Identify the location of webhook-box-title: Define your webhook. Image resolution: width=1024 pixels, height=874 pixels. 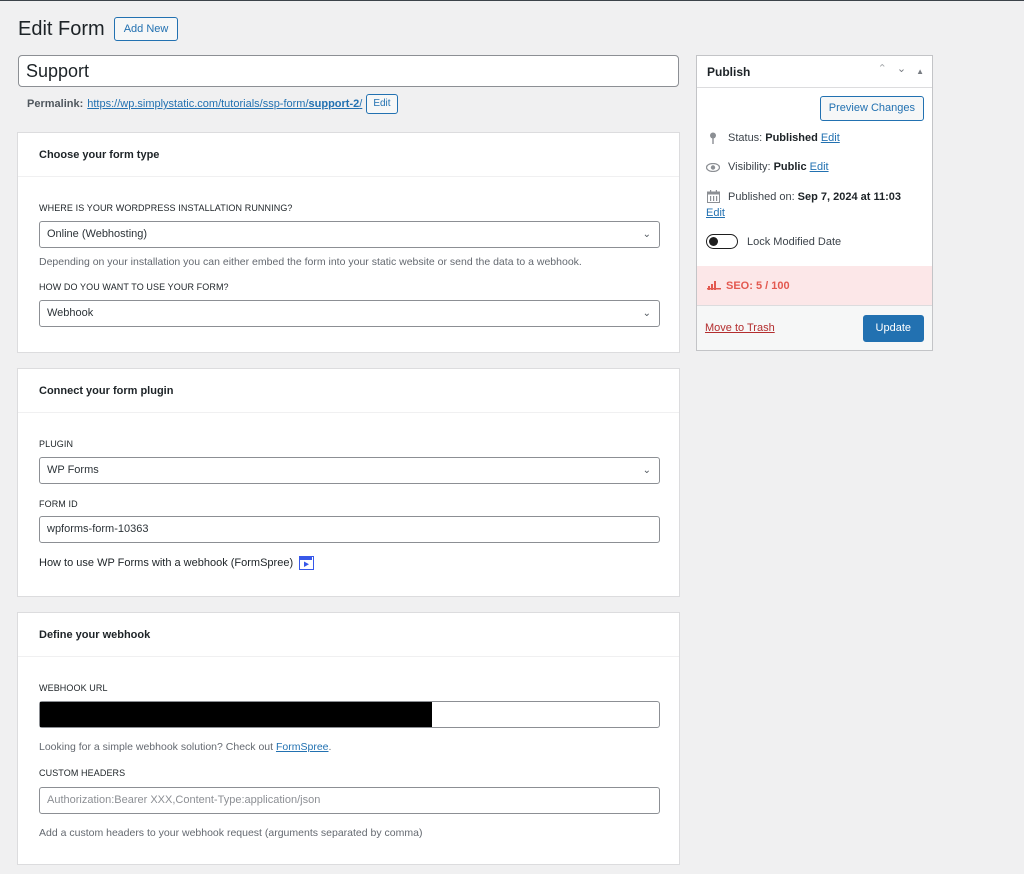
(348, 635).